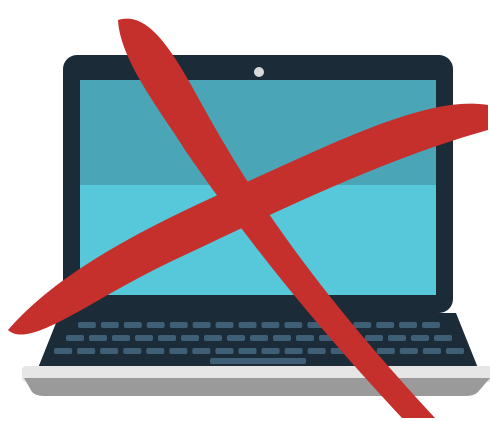 This screenshot has width=490, height=421. I want to click on webcam-icon, so click(259, 72).